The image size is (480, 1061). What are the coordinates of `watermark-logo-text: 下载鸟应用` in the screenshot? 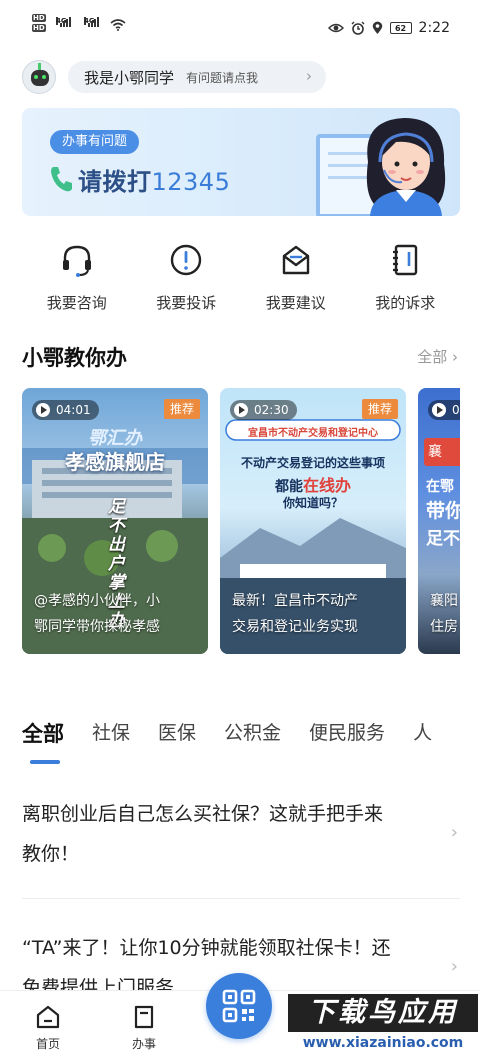 It's located at (383, 1013).